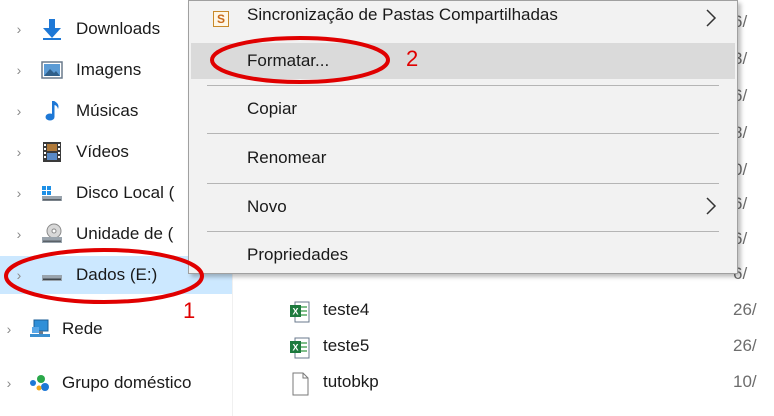 The width and height of the screenshot is (774, 416). I want to click on annotation-number-2: 2, so click(412, 58).